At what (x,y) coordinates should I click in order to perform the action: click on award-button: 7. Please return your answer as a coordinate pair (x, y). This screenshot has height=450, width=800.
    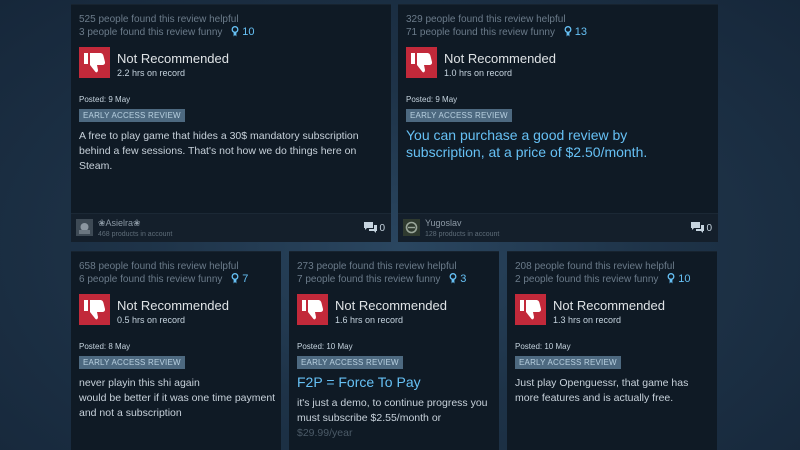
    Looking at the image, I should click on (239, 279).